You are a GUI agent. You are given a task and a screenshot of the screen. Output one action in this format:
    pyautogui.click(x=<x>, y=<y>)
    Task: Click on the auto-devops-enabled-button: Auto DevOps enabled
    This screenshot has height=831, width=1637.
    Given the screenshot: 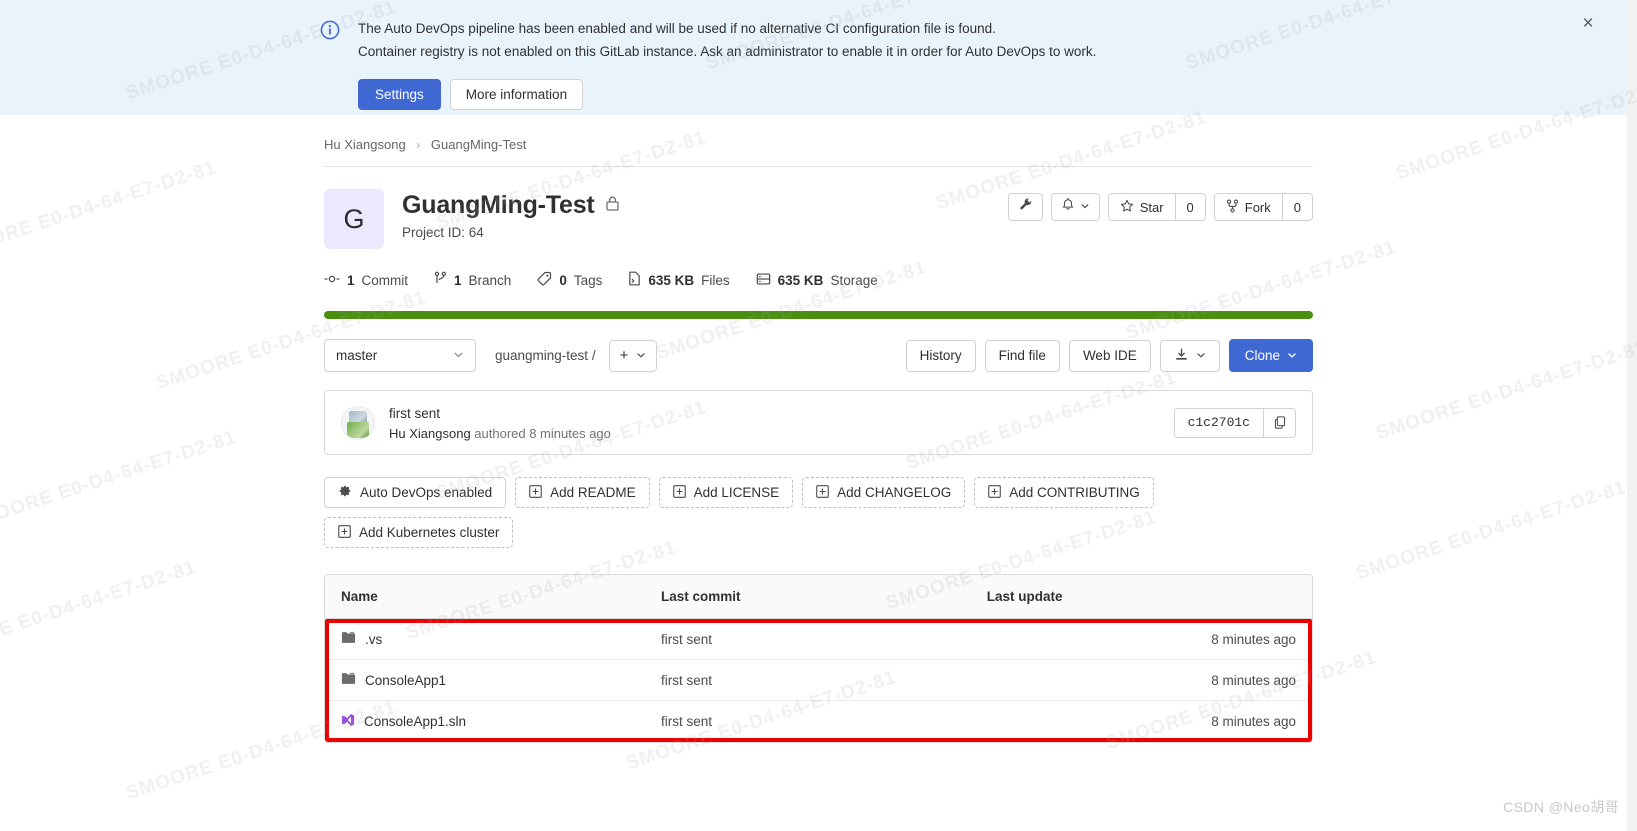 What is the action you would take?
    pyautogui.click(x=415, y=492)
    